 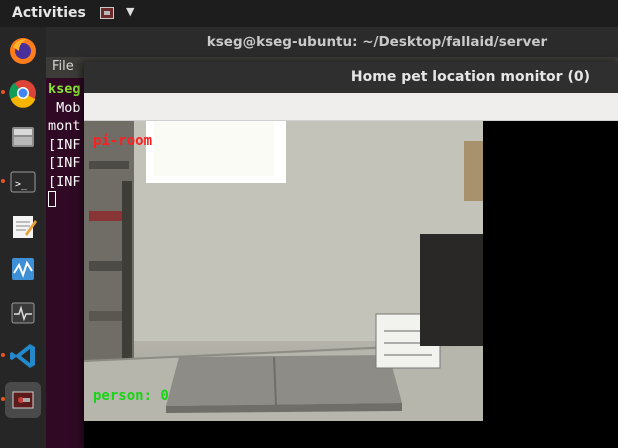 I want to click on person-count-label: person: 0, so click(x=131, y=396).